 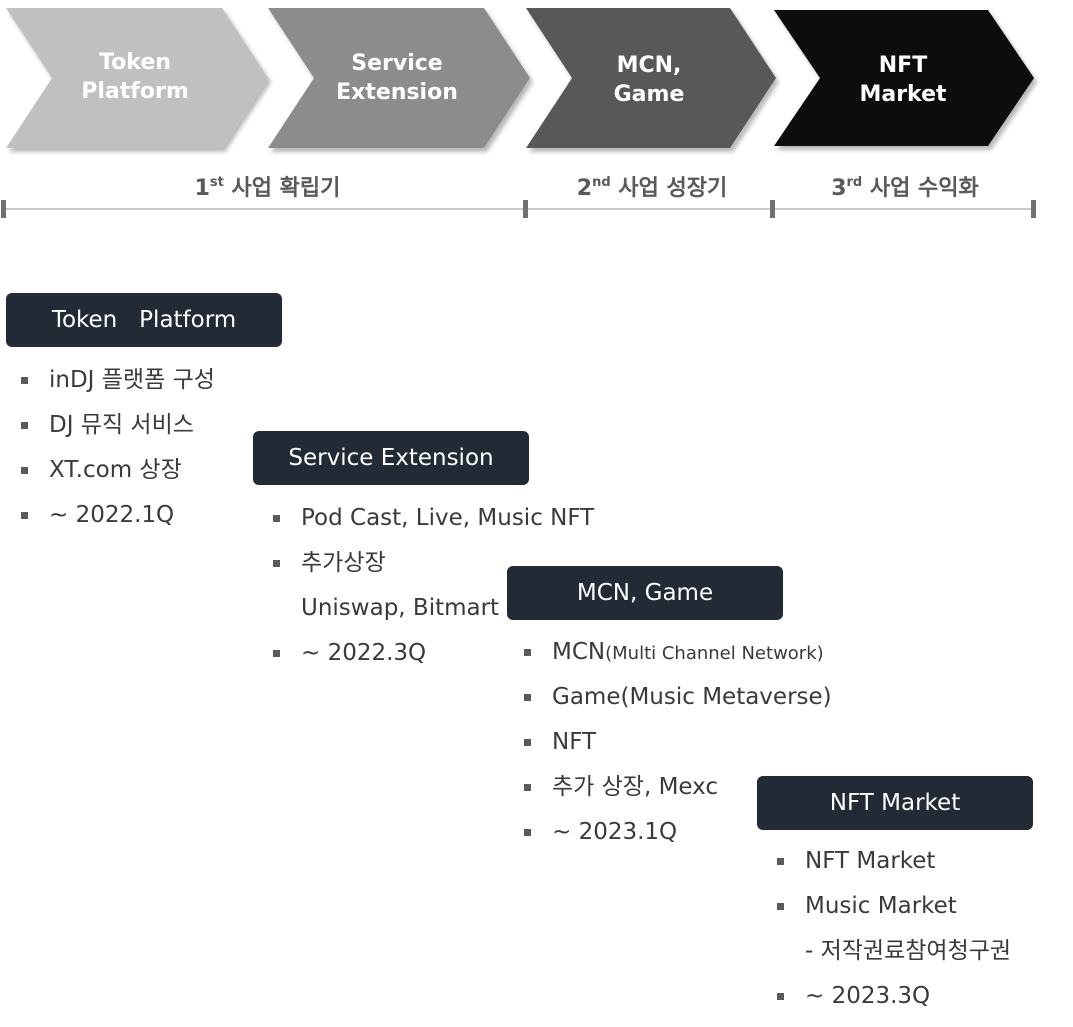 I want to click on phase-sup: nd, so click(x=601, y=182).